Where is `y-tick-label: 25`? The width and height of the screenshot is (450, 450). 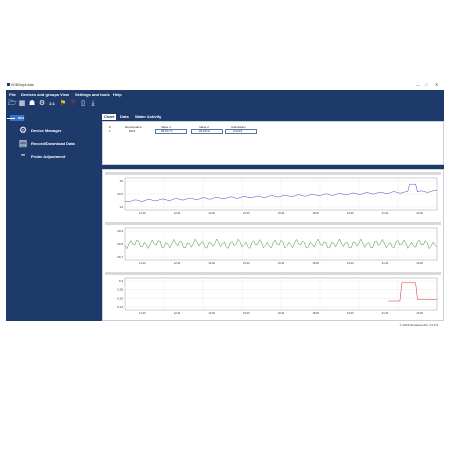 y-tick-label: 25 is located at coordinates (122, 181).